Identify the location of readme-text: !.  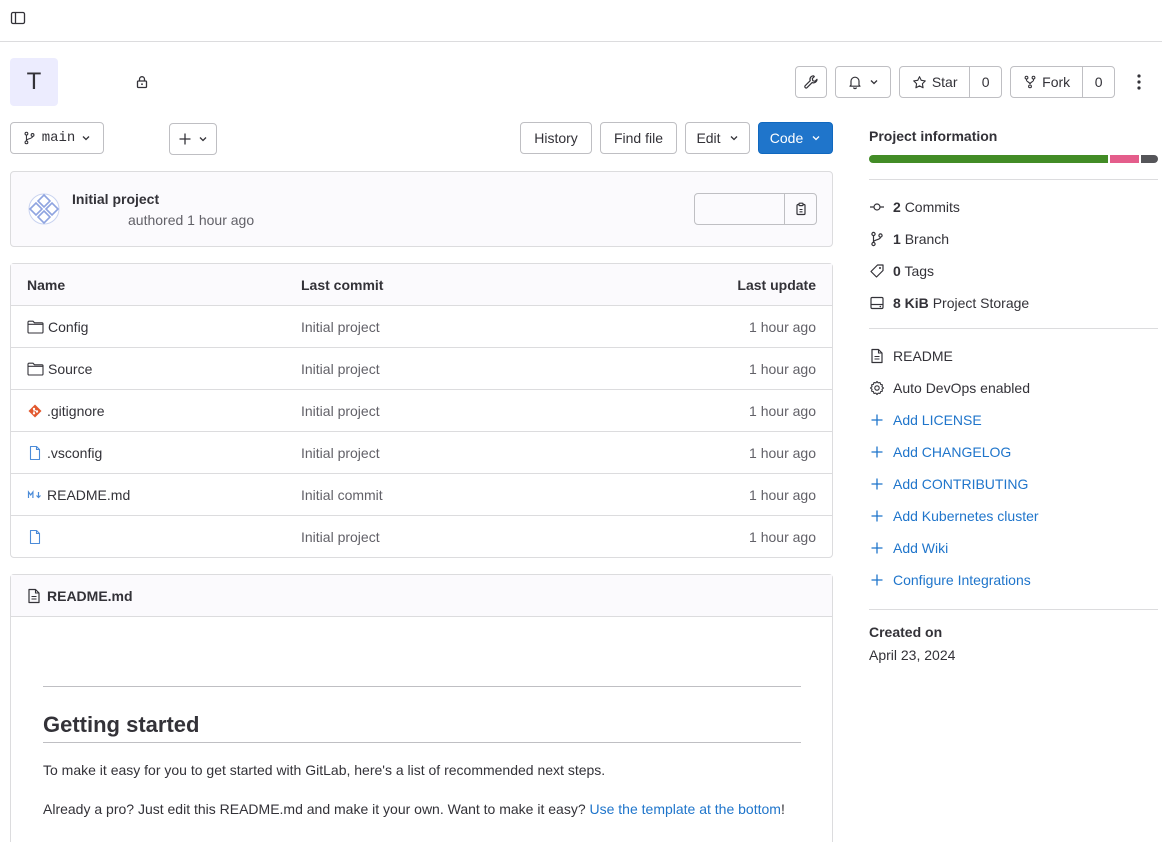
(782, 809).